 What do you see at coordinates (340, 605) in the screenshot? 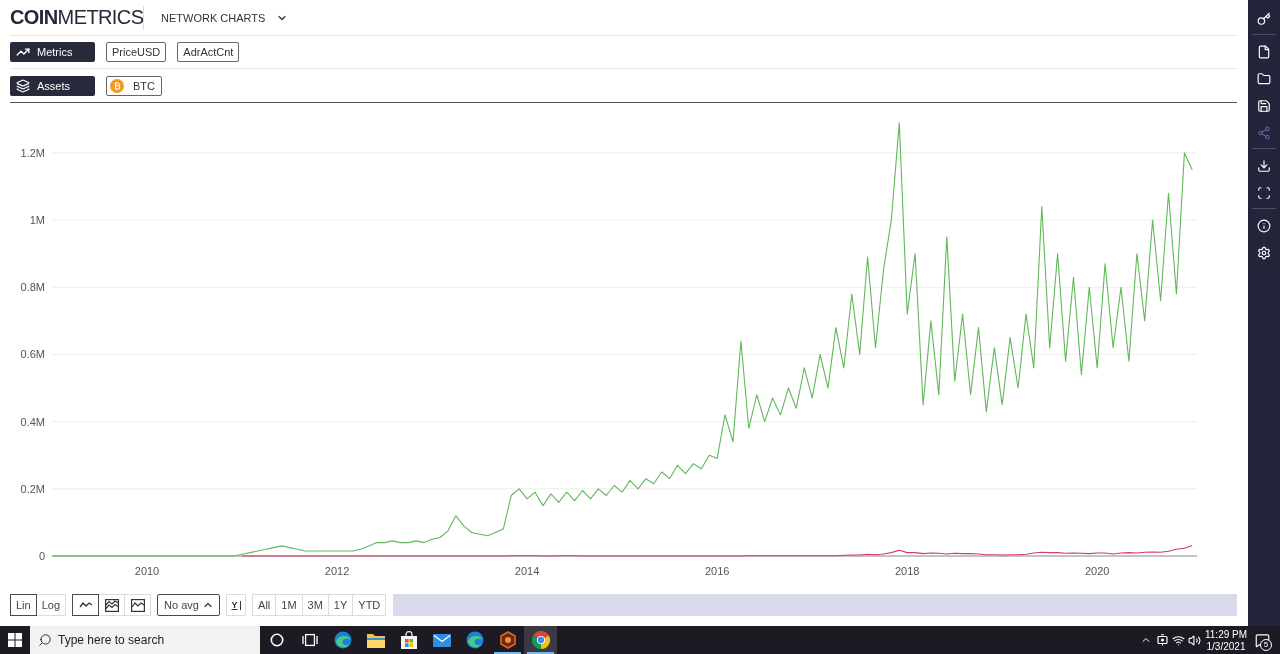
I see `range-button: 1Y` at bounding box center [340, 605].